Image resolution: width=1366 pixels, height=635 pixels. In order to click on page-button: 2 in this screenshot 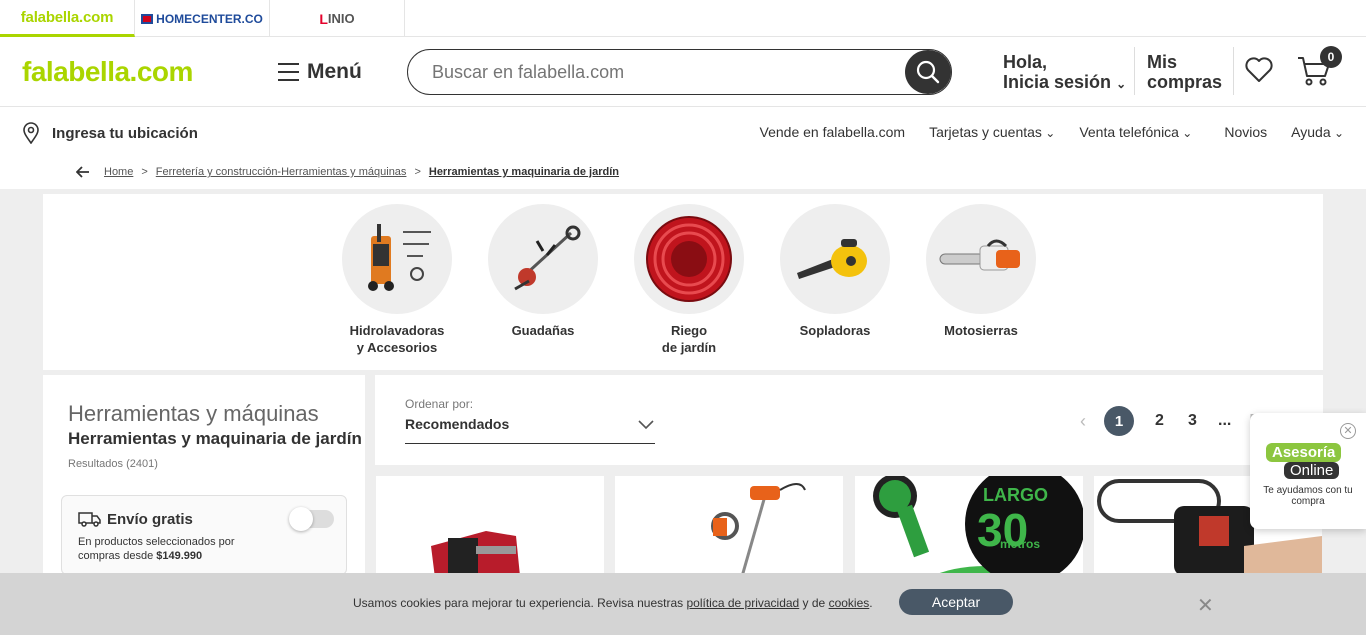, I will do `click(1159, 421)`.